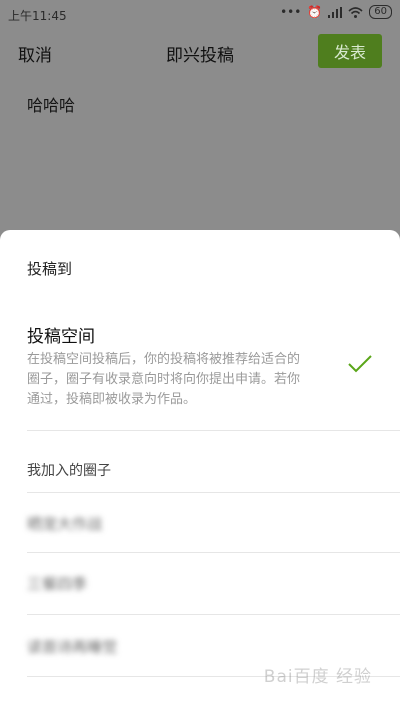  I want to click on more-dots-icon: •••, so click(291, 12).